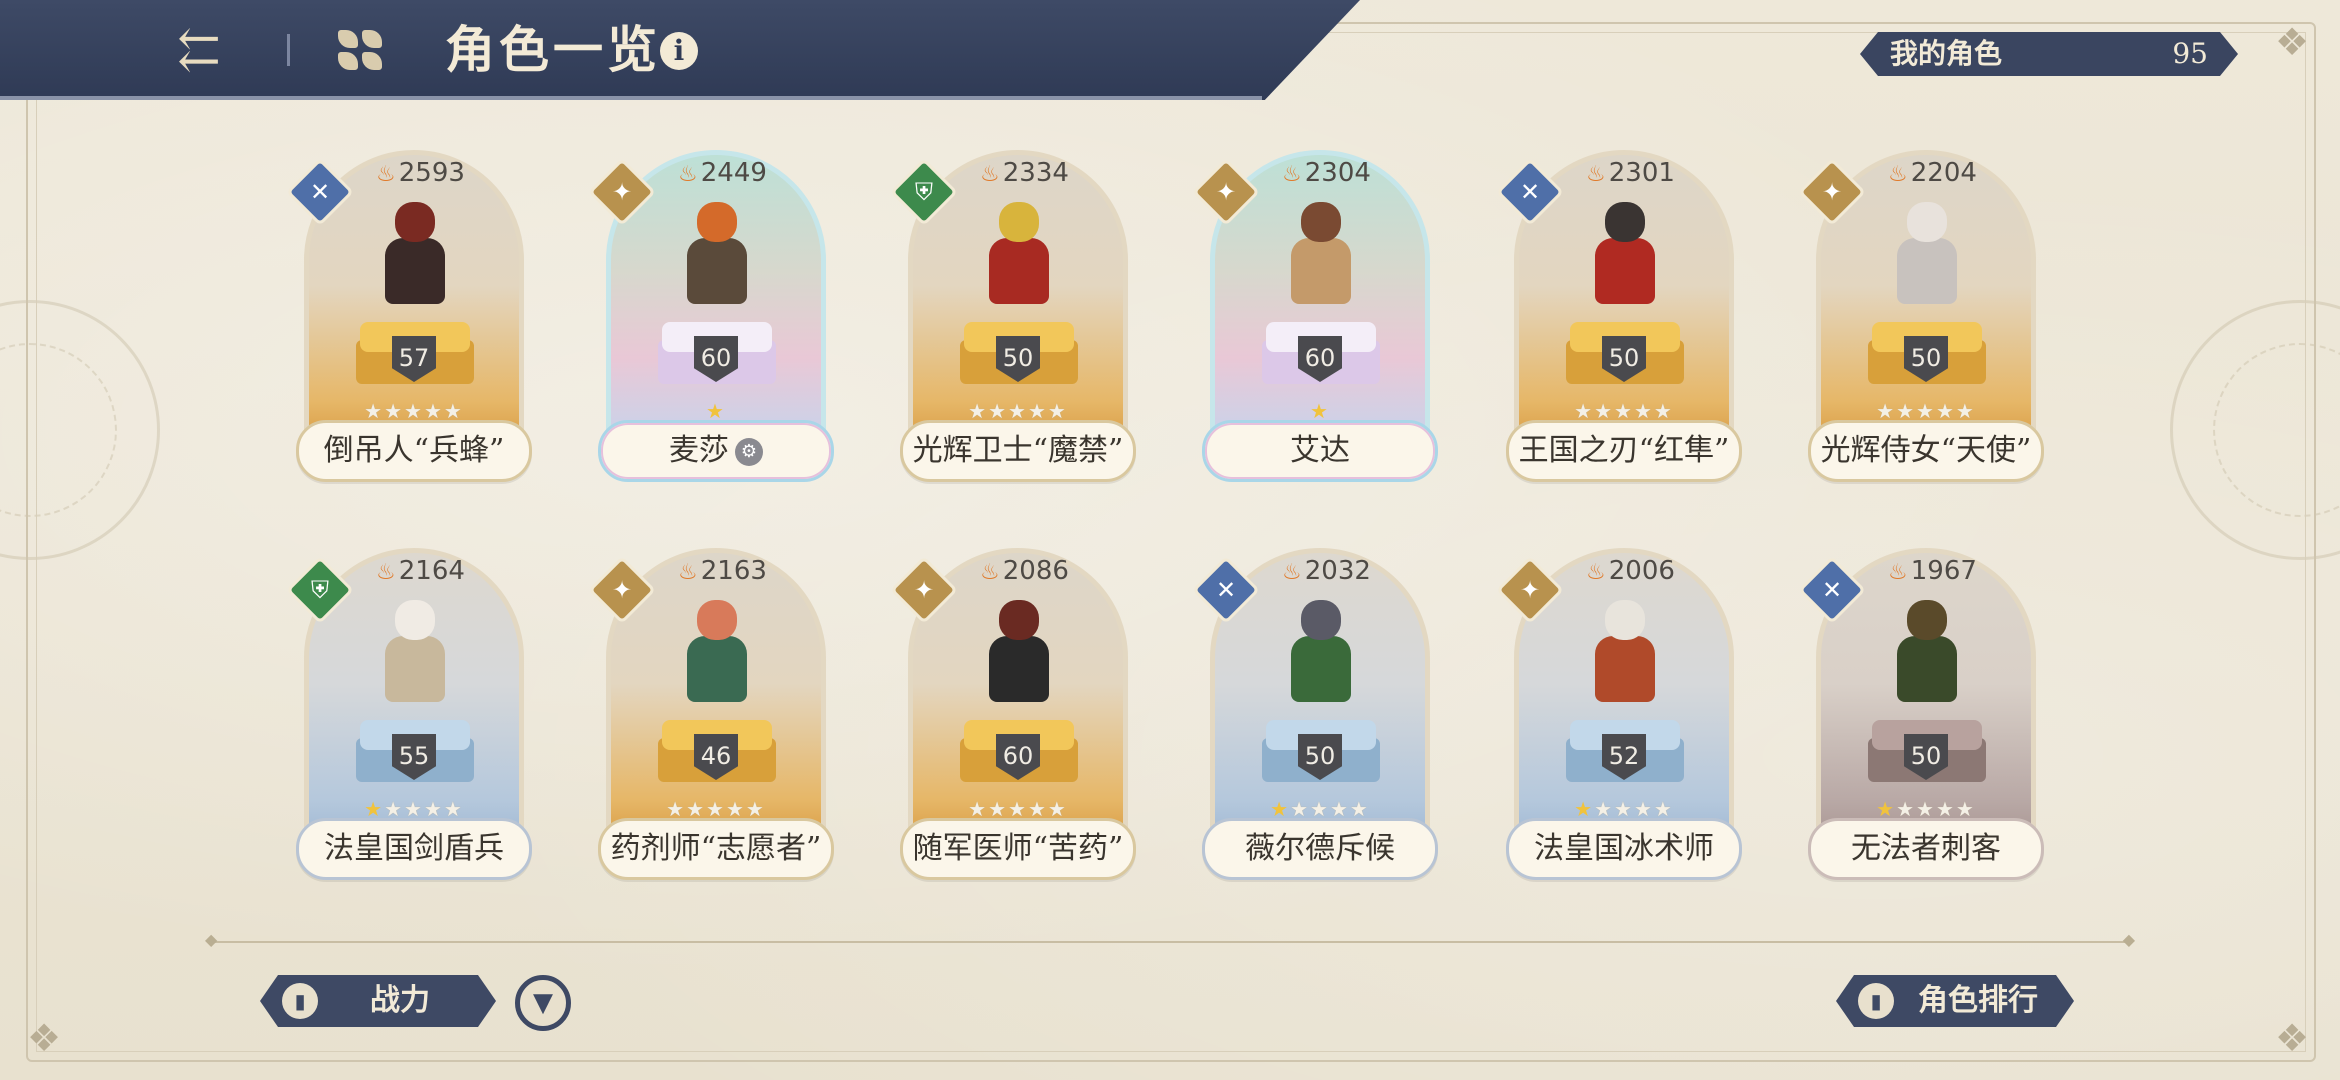 The image size is (2340, 1080). Describe the element at coordinates (1170, 939) in the screenshot. I see `footer-divider` at that location.